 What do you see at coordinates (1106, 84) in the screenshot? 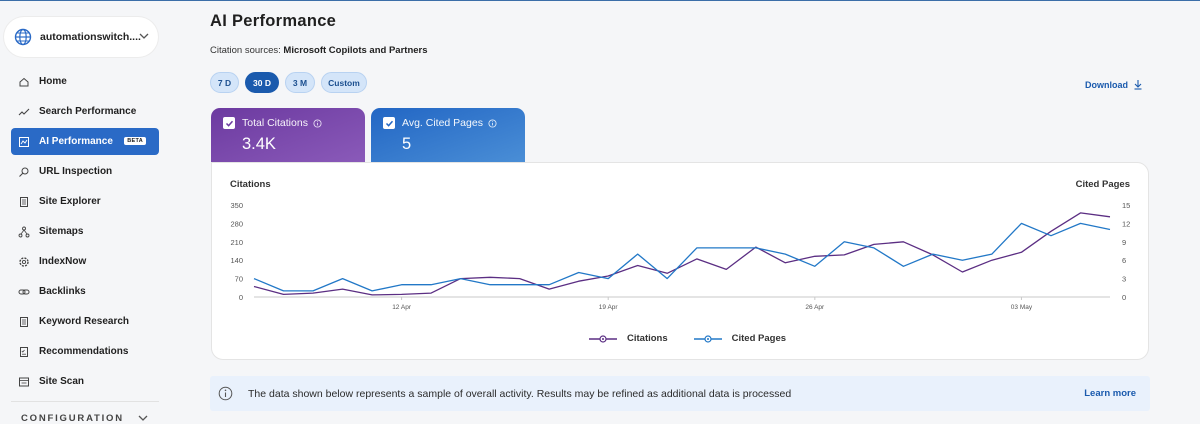
I see `download-label: Download` at bounding box center [1106, 84].